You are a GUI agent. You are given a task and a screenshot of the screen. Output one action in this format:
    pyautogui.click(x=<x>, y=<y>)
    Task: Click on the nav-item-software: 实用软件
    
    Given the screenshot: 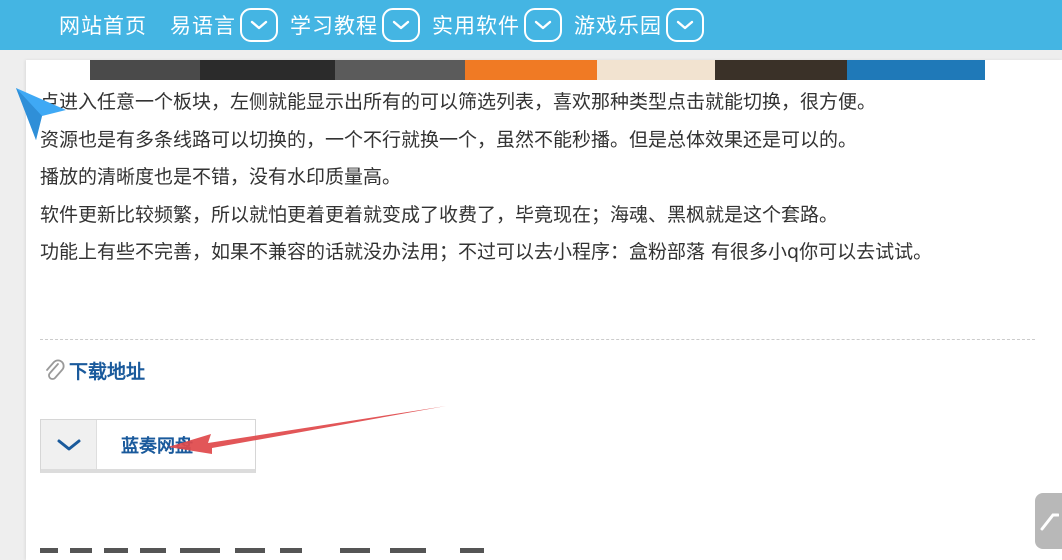 What is the action you would take?
    pyautogui.click(x=497, y=25)
    